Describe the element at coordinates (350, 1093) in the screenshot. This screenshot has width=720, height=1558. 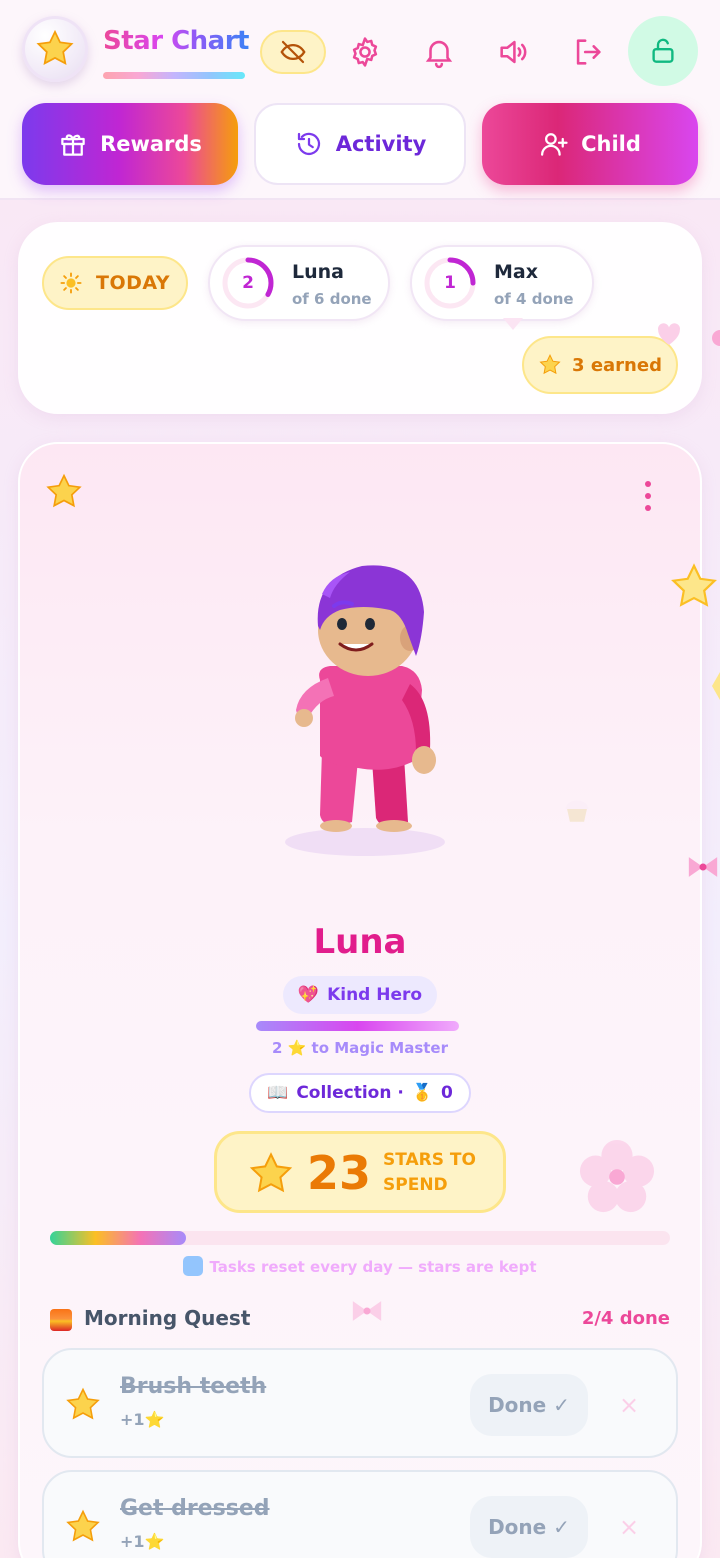
I see `collection-label: Collection ·` at that location.